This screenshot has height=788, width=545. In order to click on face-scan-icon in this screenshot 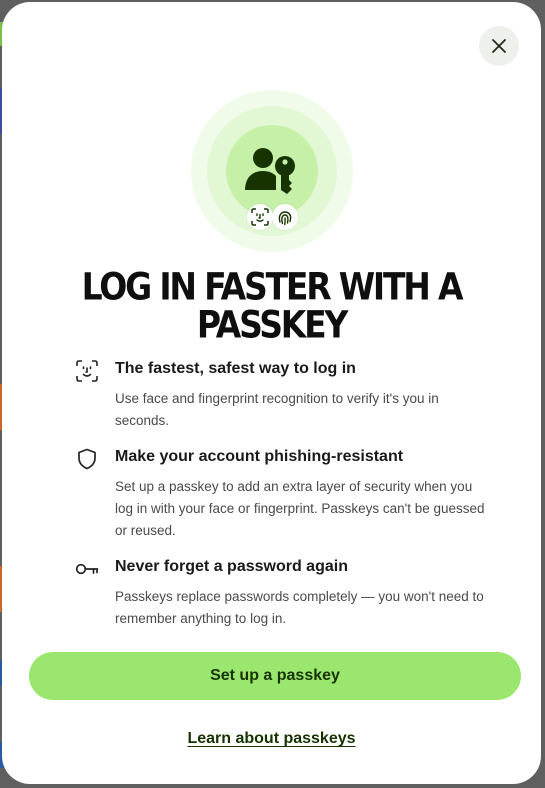, I will do `click(87, 371)`.